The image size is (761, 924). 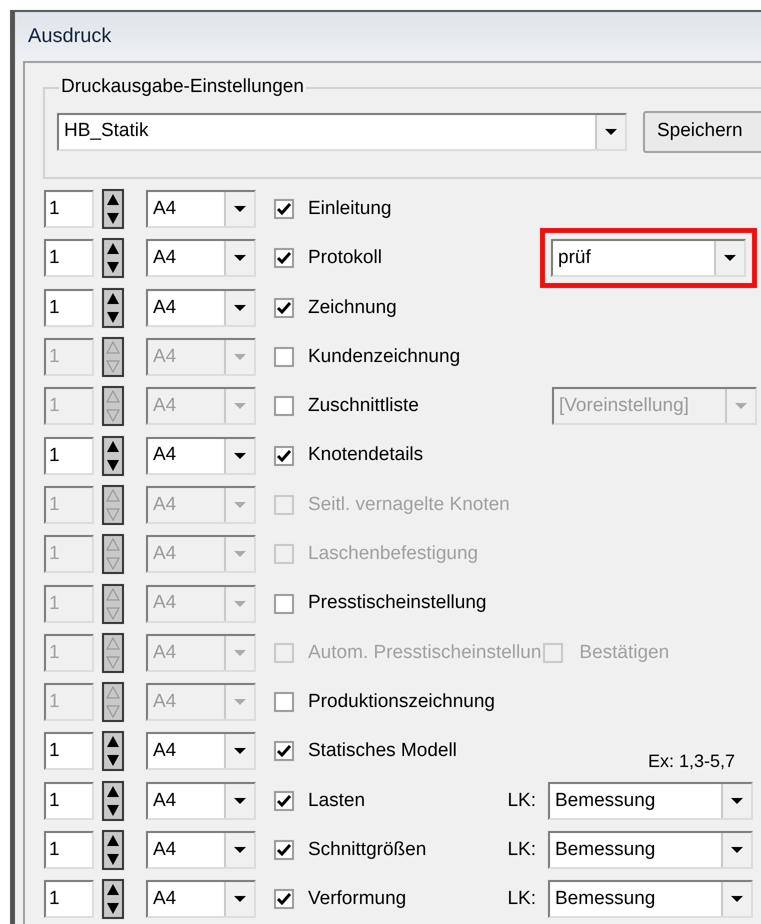 What do you see at coordinates (702, 131) in the screenshot?
I see `save-button: Speichern` at bounding box center [702, 131].